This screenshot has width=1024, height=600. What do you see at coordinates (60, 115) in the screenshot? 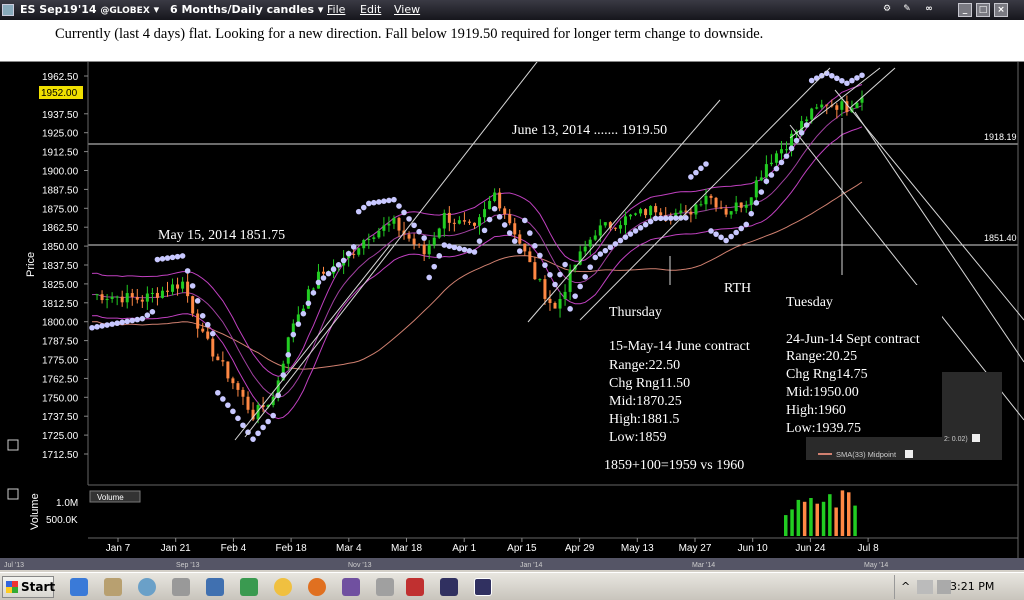
I see `price-tick: 1937.50` at bounding box center [60, 115].